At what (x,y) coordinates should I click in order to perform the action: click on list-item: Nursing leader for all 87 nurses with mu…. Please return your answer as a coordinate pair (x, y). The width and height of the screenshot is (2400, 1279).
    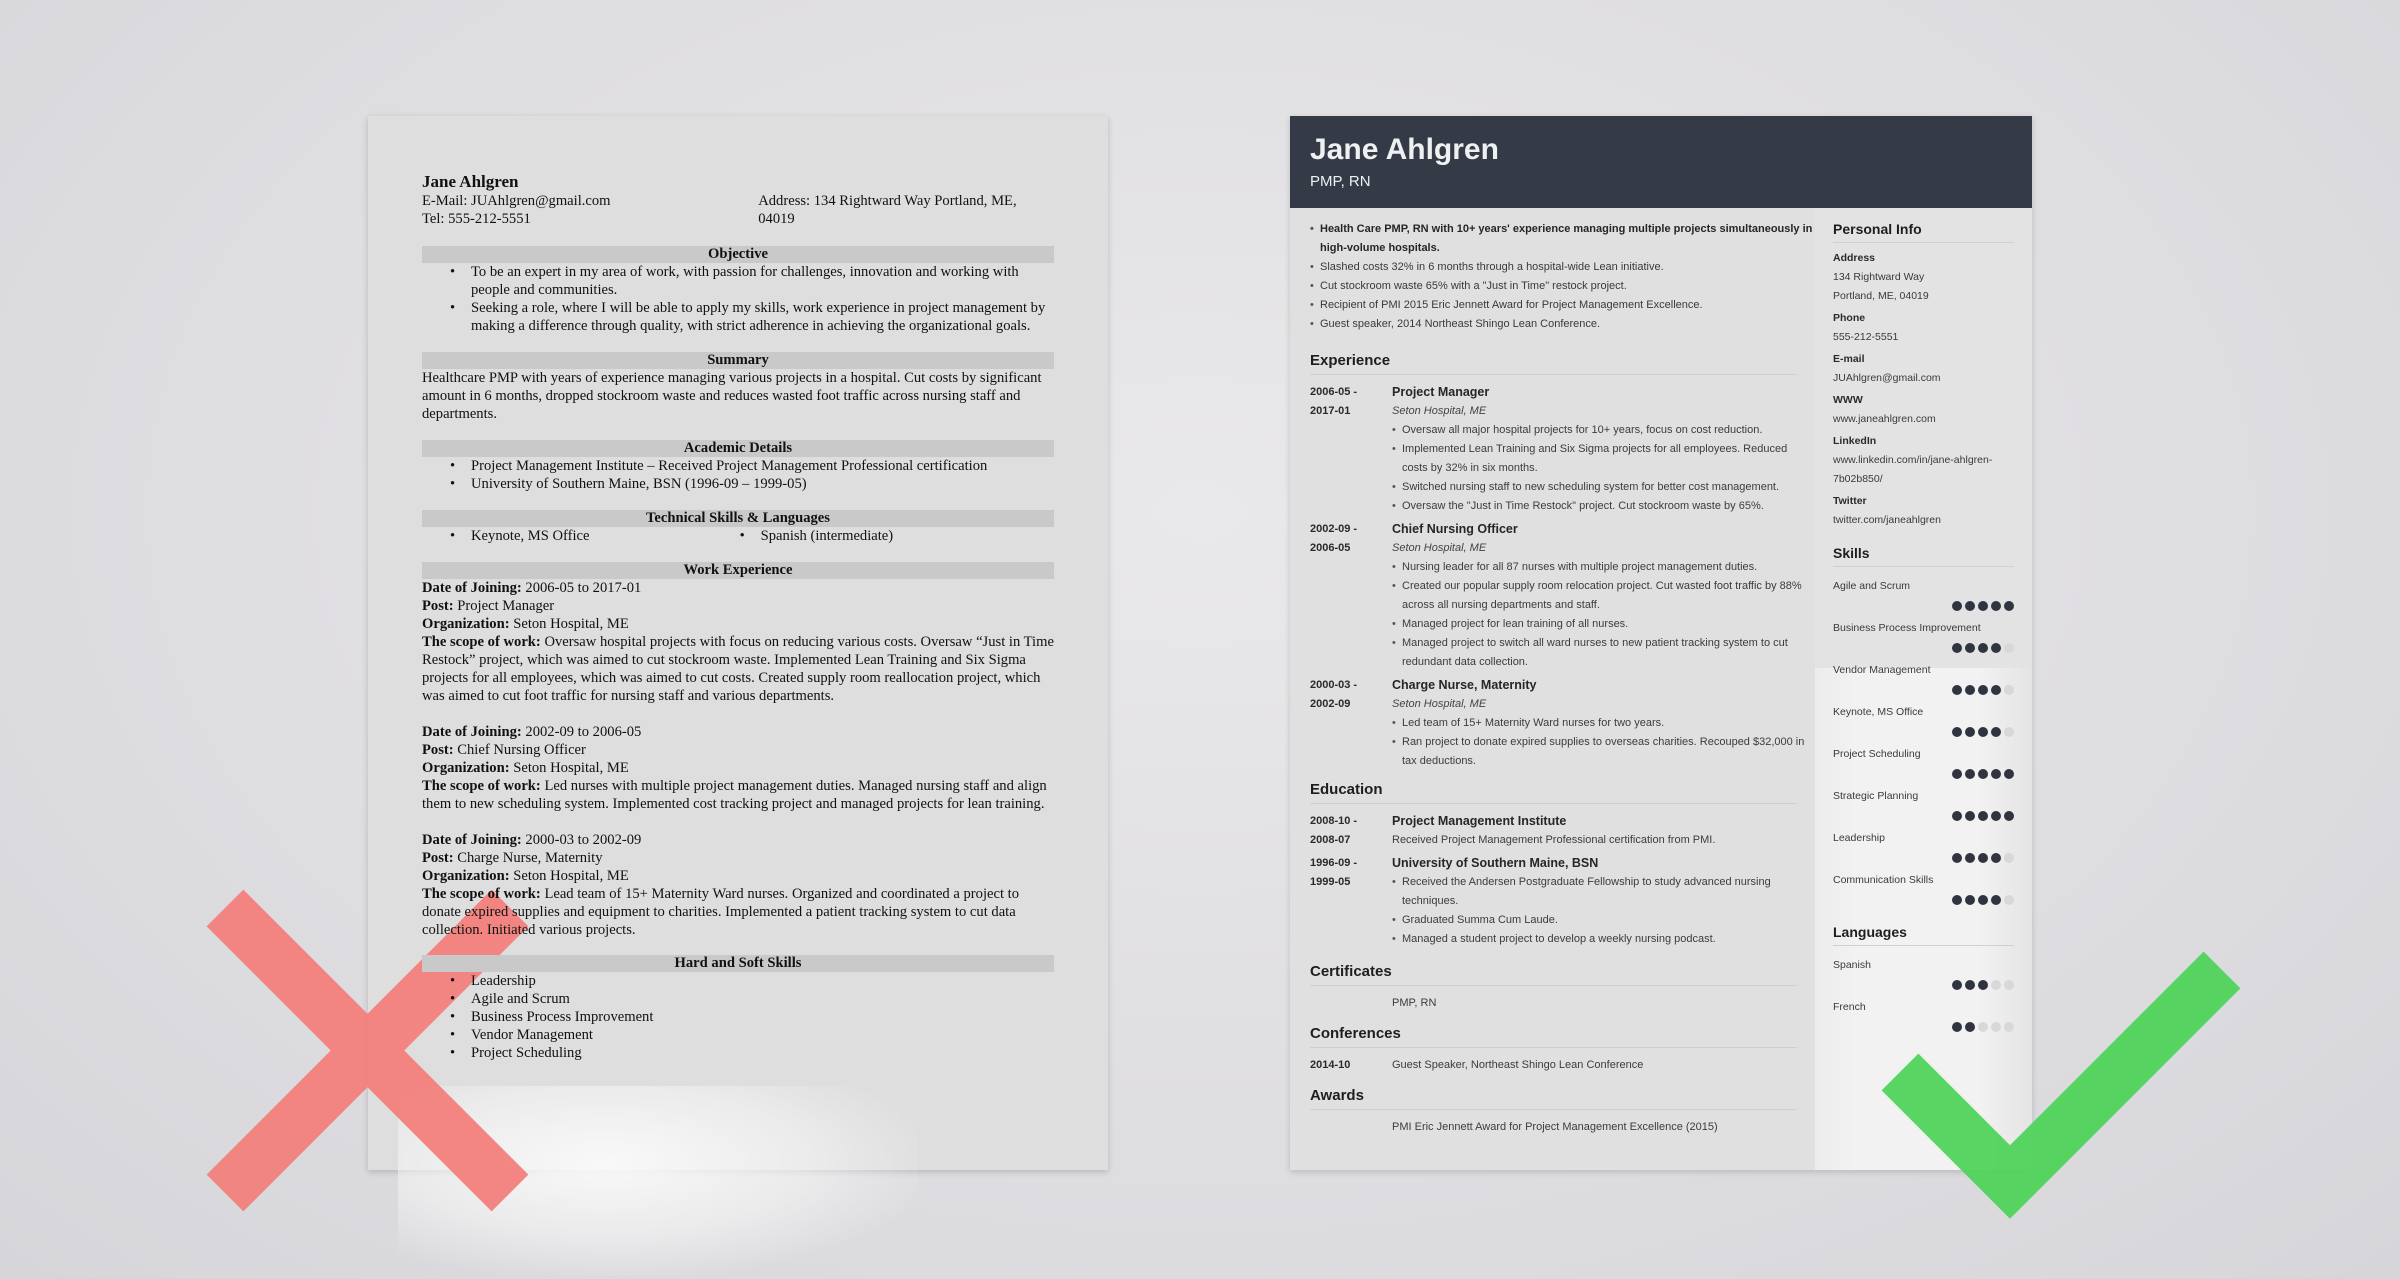
    Looking at the image, I should click on (1602, 567).